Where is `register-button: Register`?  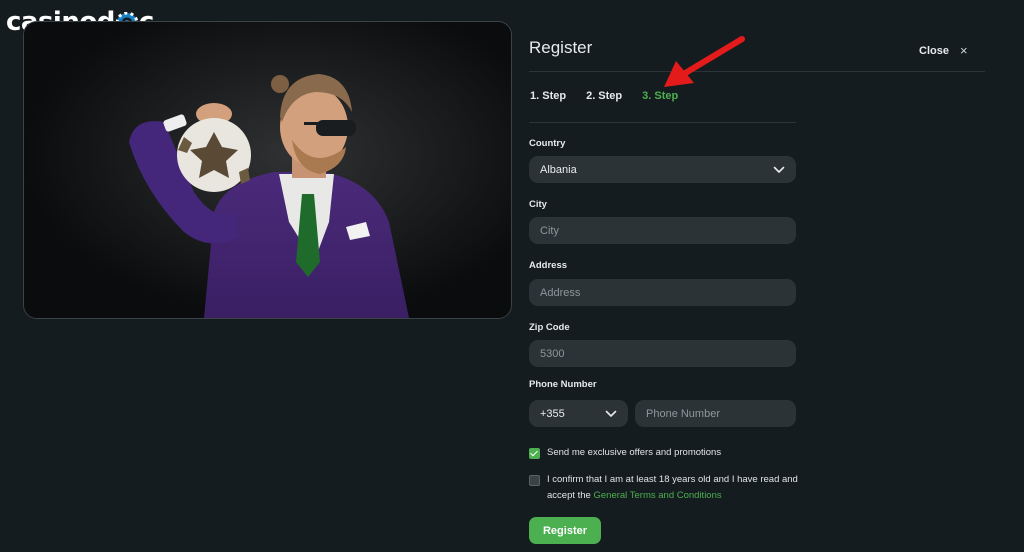 register-button: Register is located at coordinates (565, 530).